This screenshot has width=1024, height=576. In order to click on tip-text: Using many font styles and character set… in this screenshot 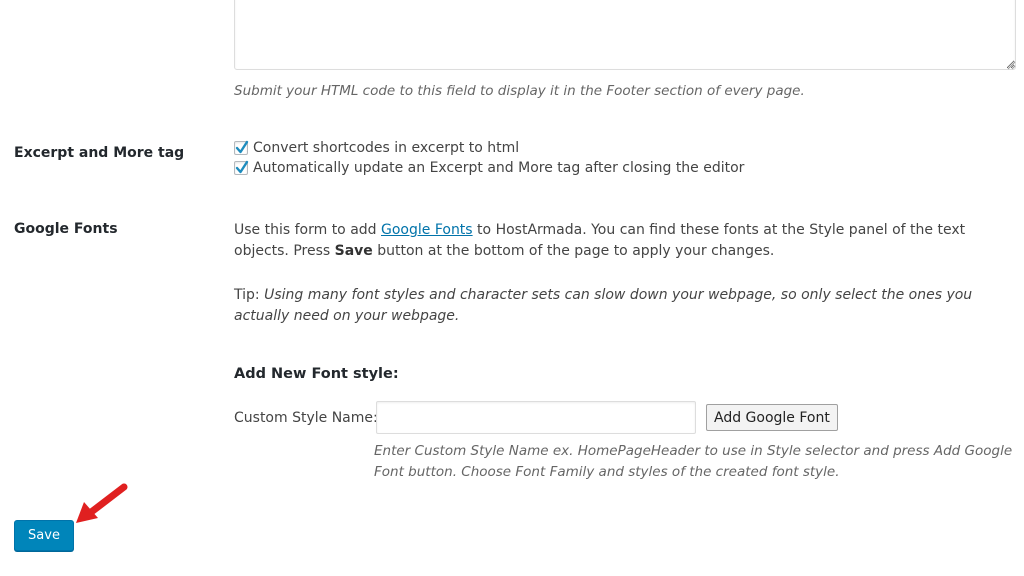, I will do `click(603, 305)`.